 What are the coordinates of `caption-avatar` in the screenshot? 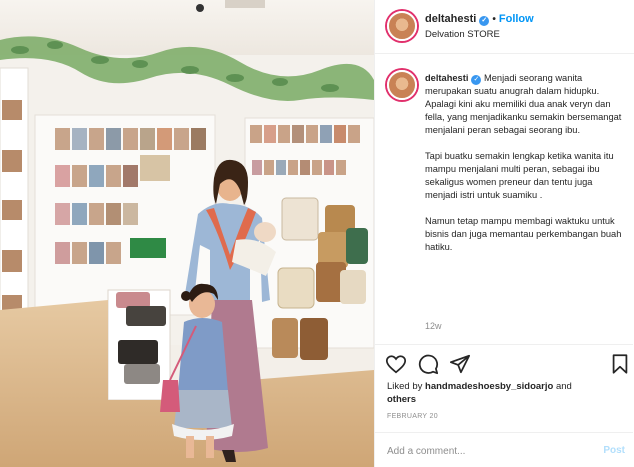 It's located at (402, 85).